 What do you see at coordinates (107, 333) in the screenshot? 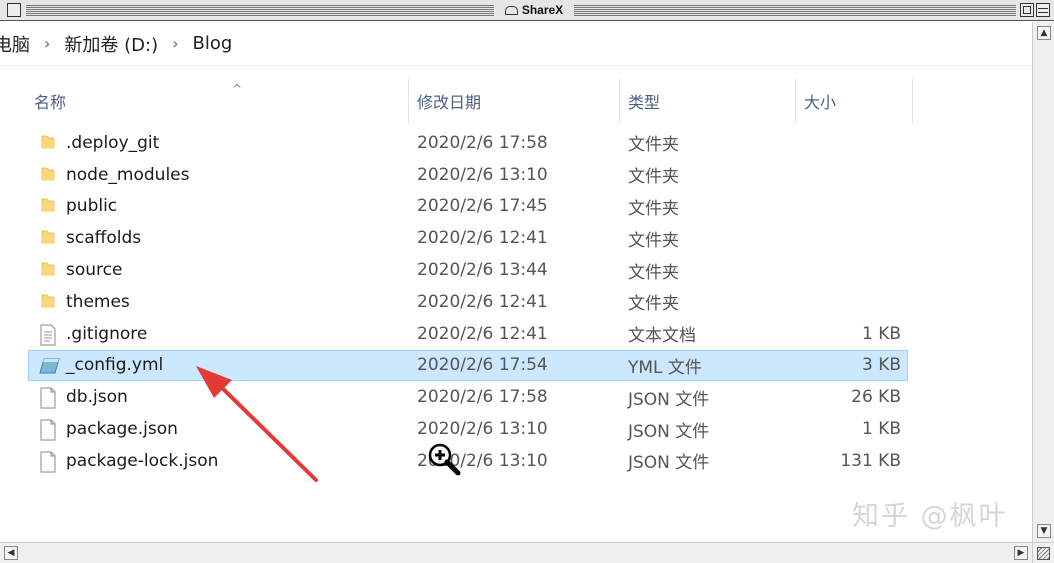
I see `file-name: .gitignore` at bounding box center [107, 333].